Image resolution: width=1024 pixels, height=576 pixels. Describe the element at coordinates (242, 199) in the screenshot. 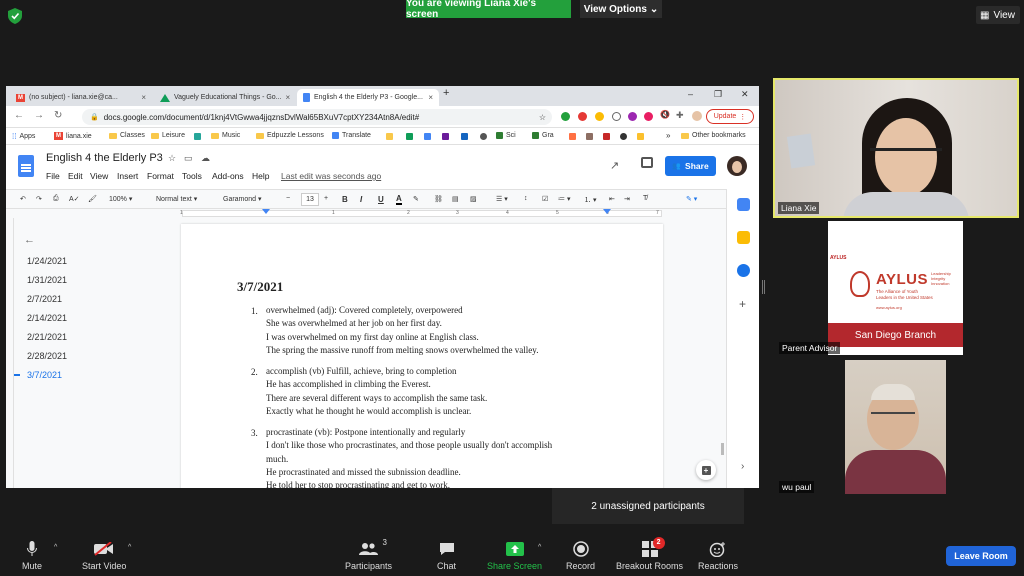

I see `font-select: Garamond ▾` at that location.